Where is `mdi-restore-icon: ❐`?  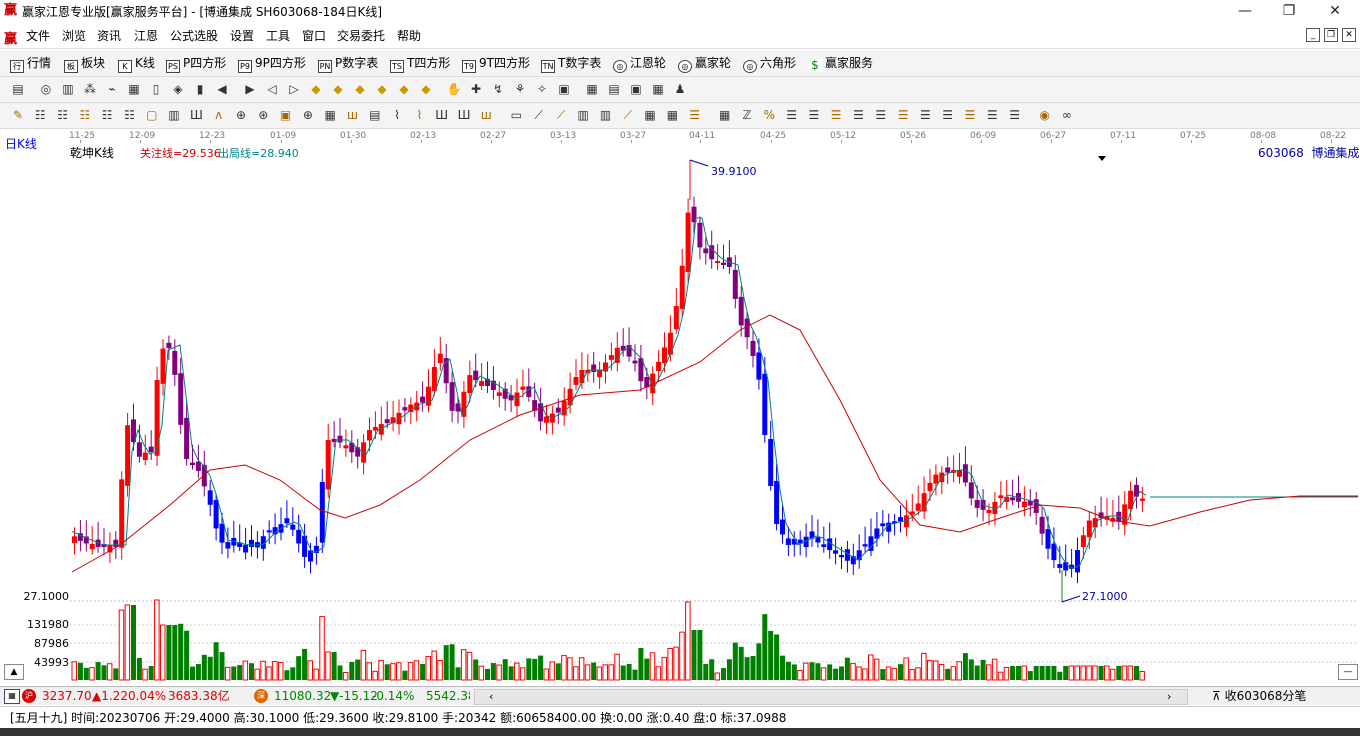
mdi-restore-icon: ❐ is located at coordinates (1331, 35).